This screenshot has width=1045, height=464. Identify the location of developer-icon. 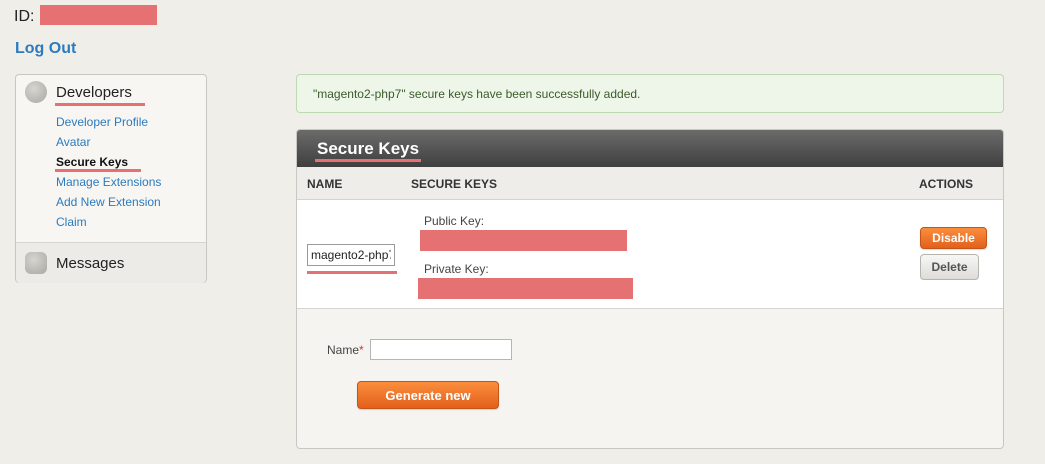
(36, 92).